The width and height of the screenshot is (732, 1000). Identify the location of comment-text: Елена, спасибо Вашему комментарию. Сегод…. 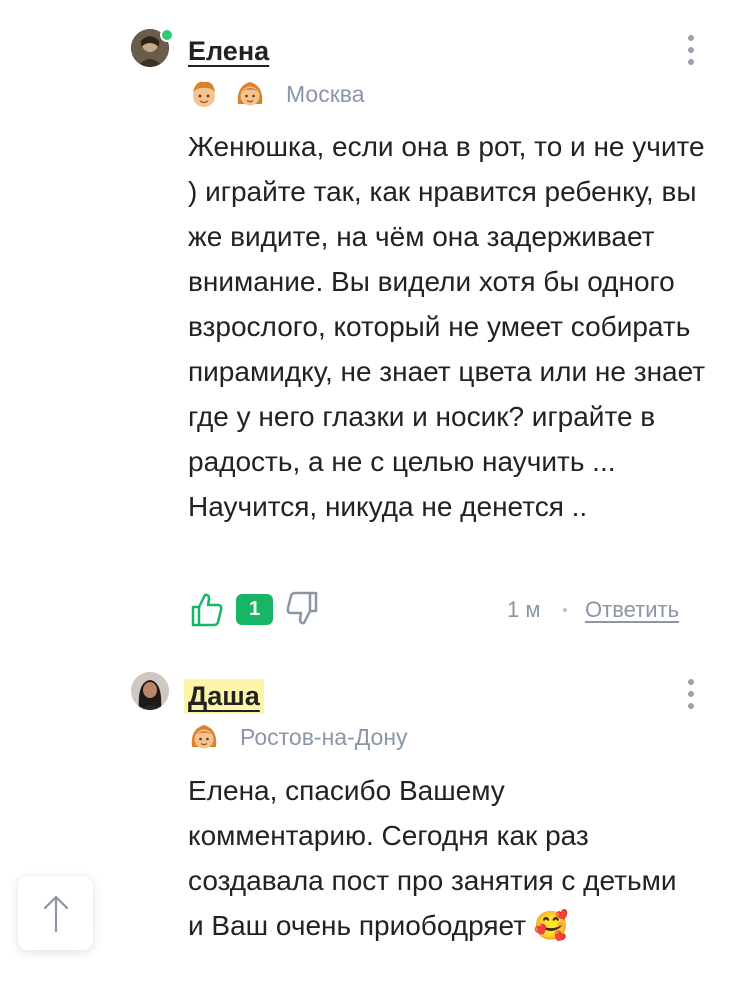
(438, 858).